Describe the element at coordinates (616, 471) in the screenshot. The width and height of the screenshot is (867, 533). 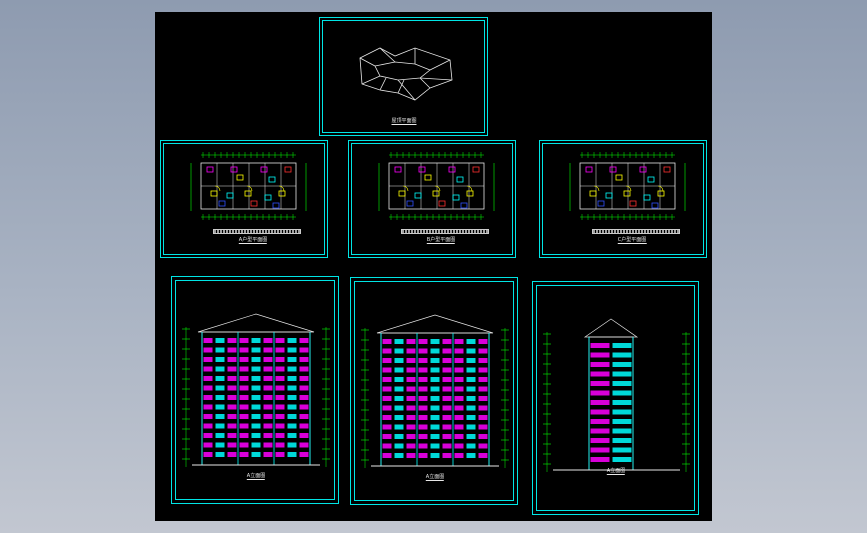
I see `elevation-caption-3: A立面图` at that location.